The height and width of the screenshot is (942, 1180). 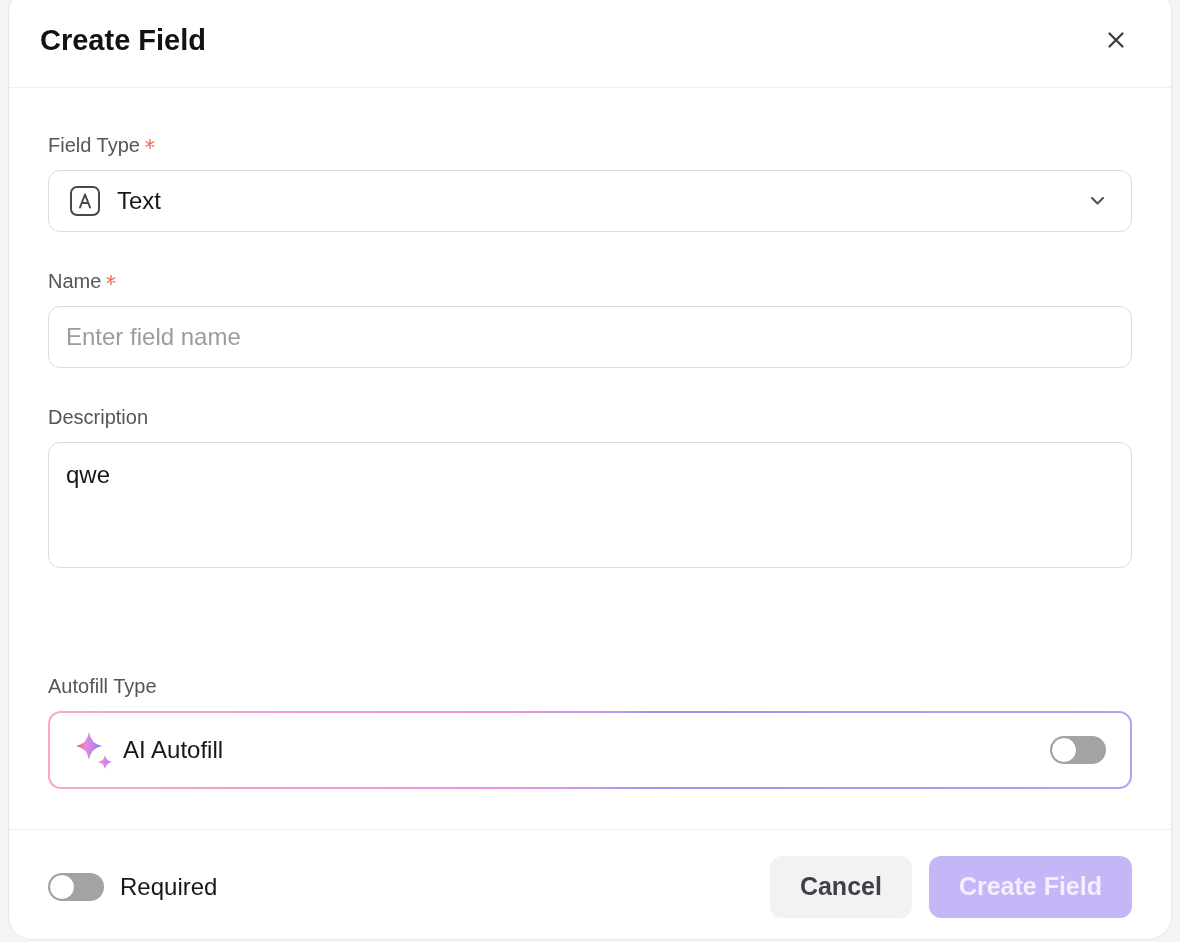 What do you see at coordinates (590, 201) in the screenshot?
I see `field-type-select: Text` at bounding box center [590, 201].